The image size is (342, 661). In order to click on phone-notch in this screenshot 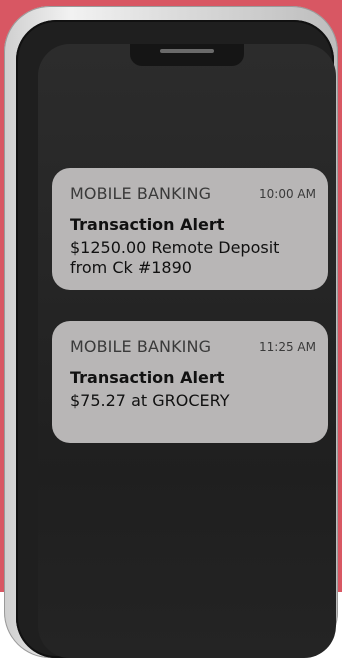, I will do `click(187, 55)`.